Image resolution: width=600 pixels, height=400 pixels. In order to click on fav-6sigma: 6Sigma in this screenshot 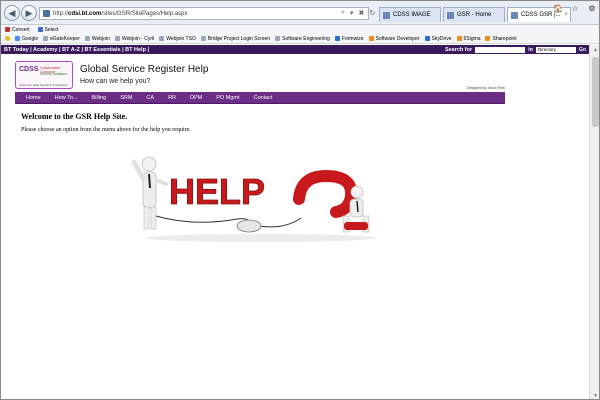, I will do `click(468, 38)`.